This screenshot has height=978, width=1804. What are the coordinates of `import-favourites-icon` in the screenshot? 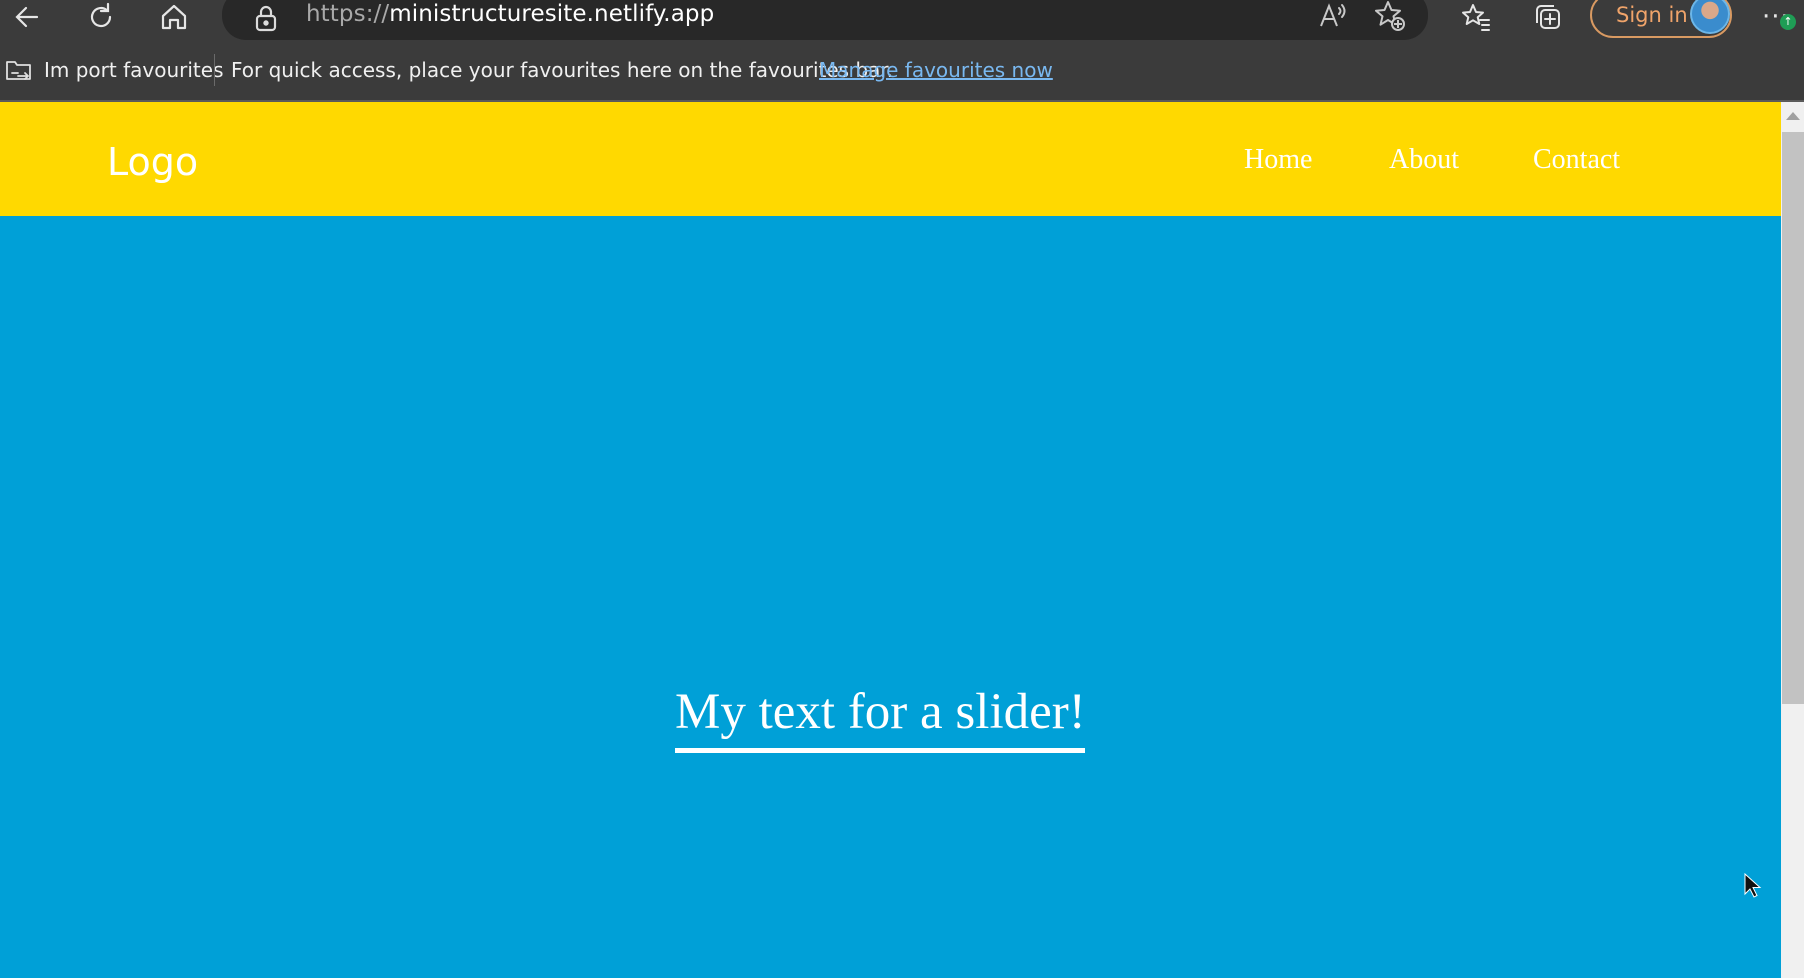 It's located at (18, 70).